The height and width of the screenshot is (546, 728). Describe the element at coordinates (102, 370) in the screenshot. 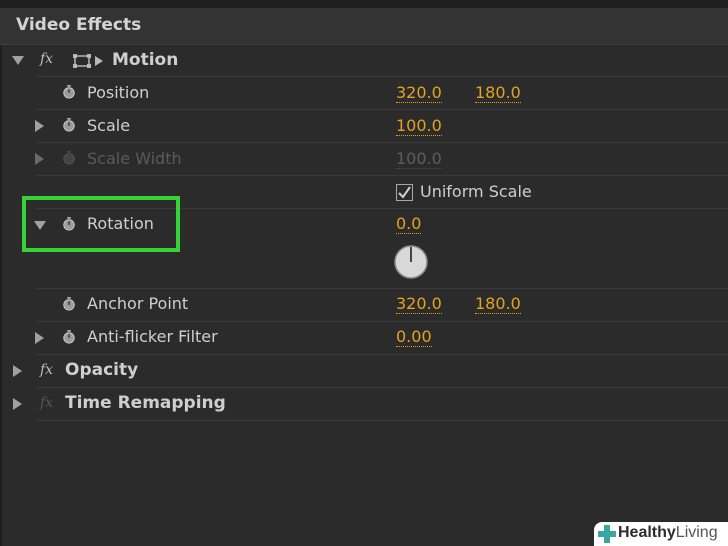

I see `opacity-label: Opacity` at that location.